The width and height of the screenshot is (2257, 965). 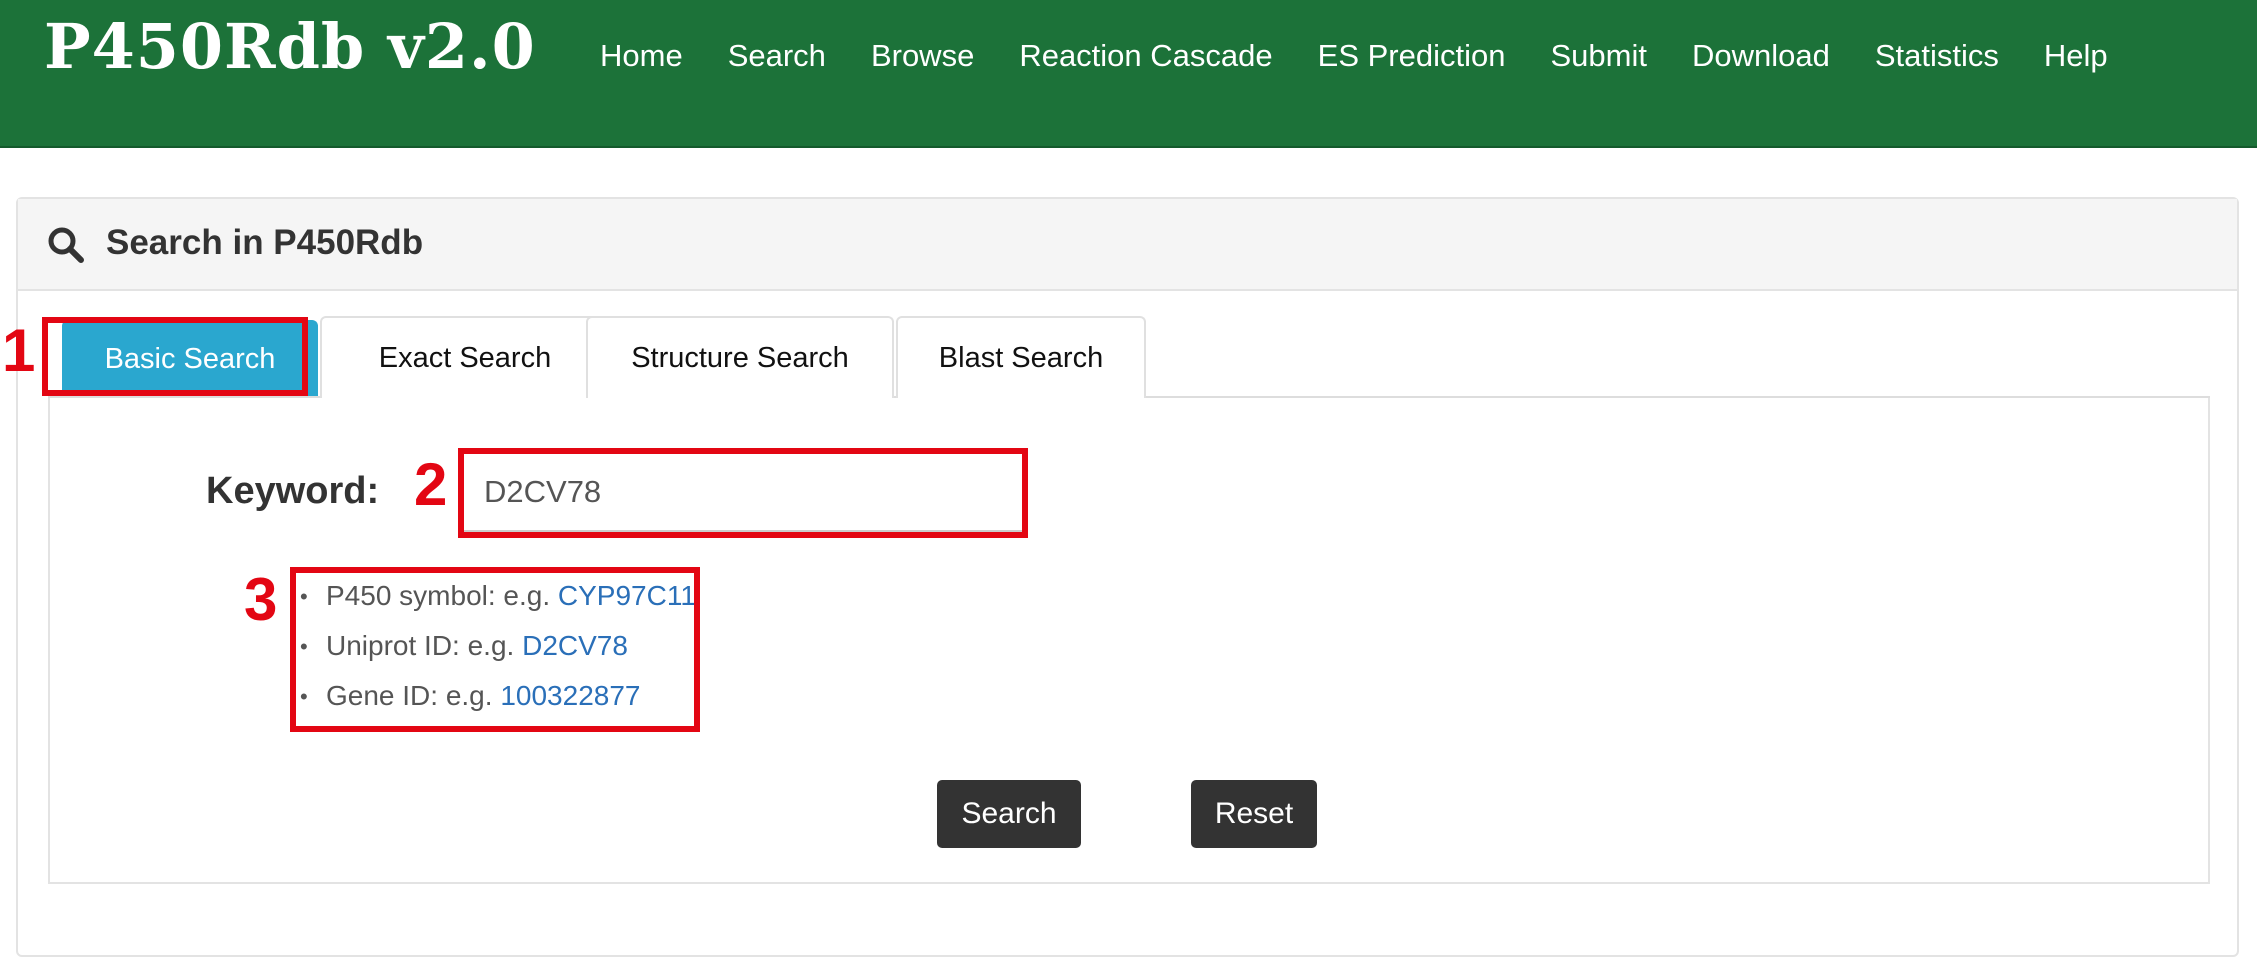 I want to click on list-item: • P450 symbol: e.g. CYP97C11, so click(x=496, y=605).